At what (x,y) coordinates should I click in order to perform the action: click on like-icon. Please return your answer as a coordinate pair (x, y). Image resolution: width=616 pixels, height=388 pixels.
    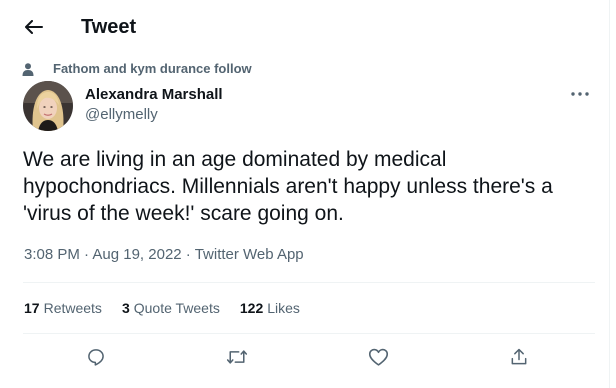
    Looking at the image, I should click on (378, 357).